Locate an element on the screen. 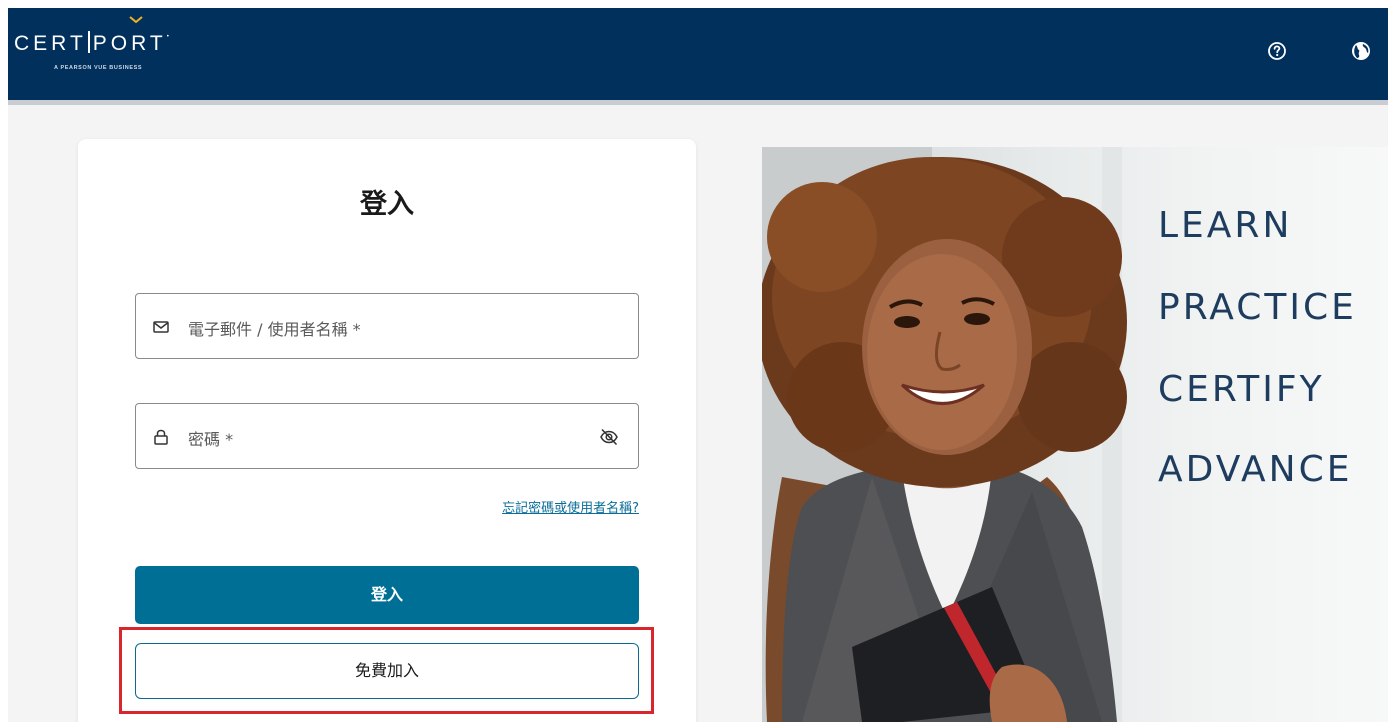  login-button: 登入 is located at coordinates (387, 595).